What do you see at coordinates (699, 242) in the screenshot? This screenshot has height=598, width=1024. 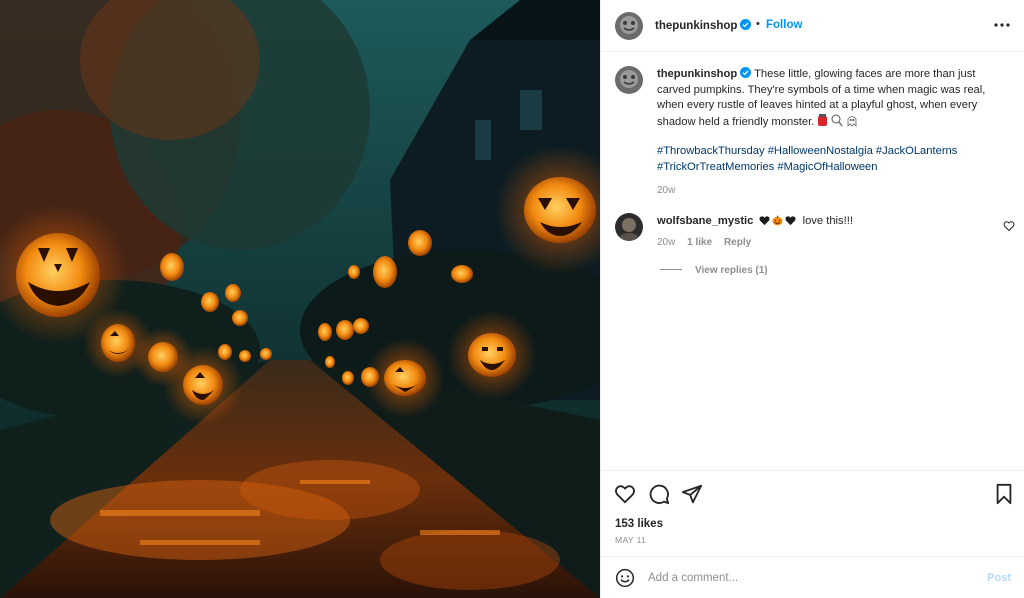 I see `comment-likes: 1 like` at bounding box center [699, 242].